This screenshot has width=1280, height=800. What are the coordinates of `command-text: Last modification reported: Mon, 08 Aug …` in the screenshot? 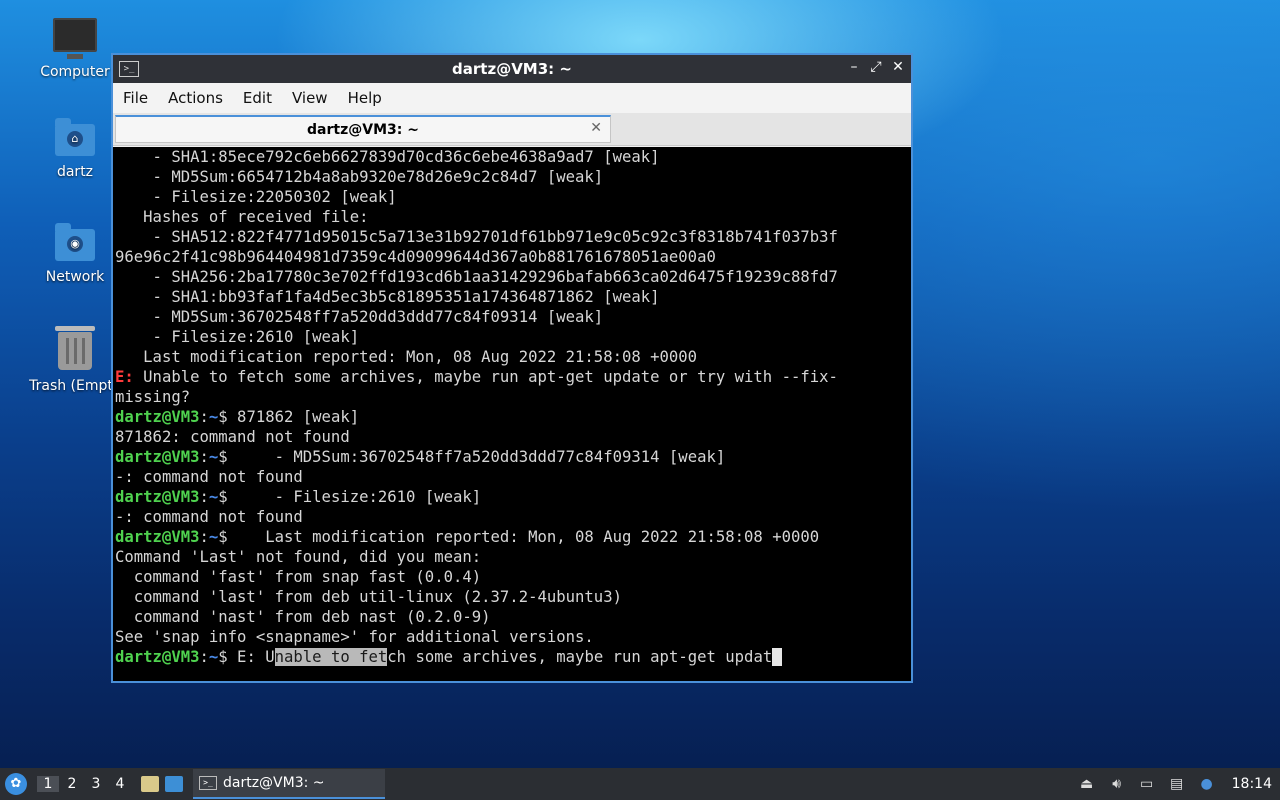 It's located at (523, 537).